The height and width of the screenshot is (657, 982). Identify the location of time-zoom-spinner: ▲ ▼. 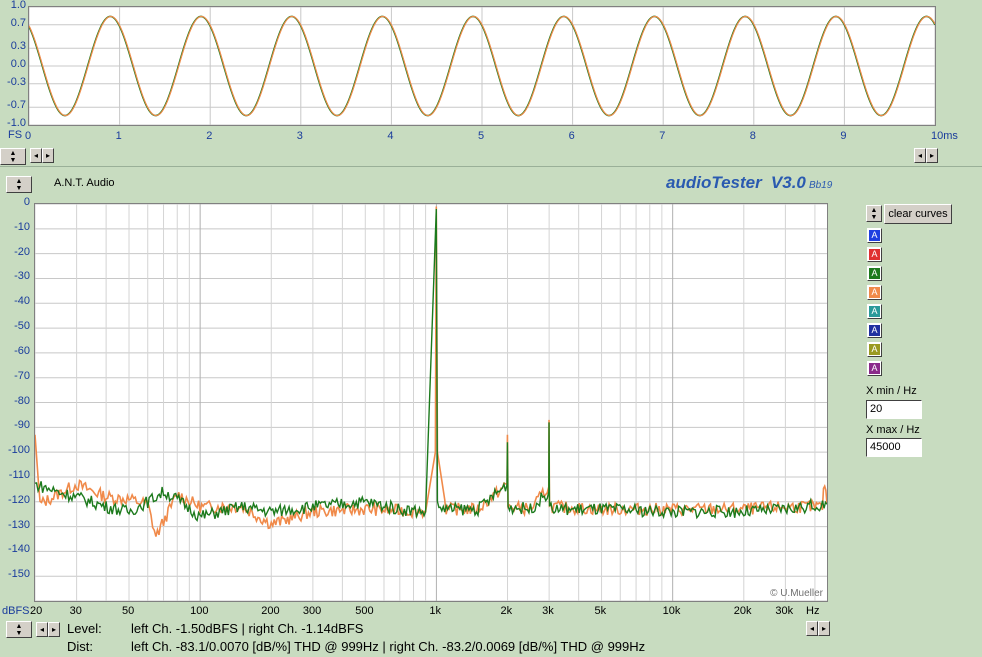
(13, 156).